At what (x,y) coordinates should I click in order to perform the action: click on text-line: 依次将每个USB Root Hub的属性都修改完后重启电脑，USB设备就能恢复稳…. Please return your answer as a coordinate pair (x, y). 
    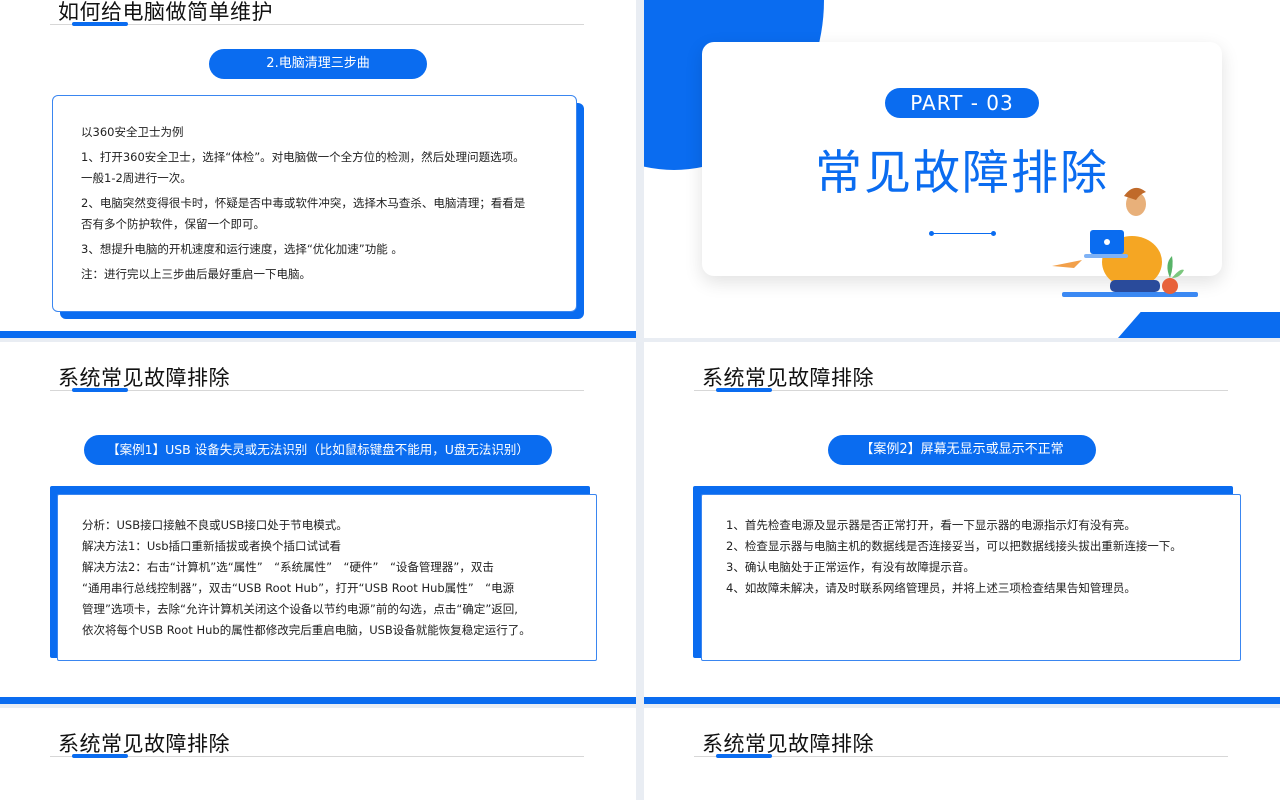
    Looking at the image, I should click on (306, 630).